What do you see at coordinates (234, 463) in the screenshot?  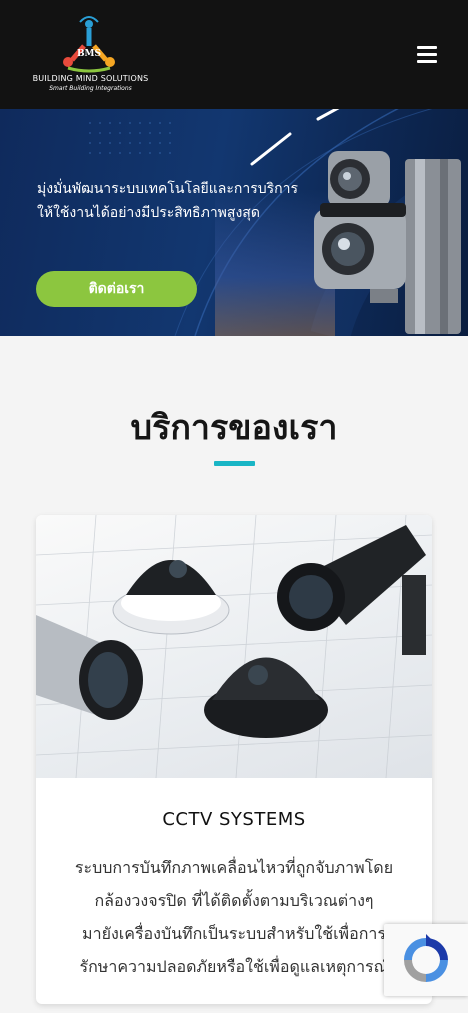 I see `section-title-underline` at bounding box center [234, 463].